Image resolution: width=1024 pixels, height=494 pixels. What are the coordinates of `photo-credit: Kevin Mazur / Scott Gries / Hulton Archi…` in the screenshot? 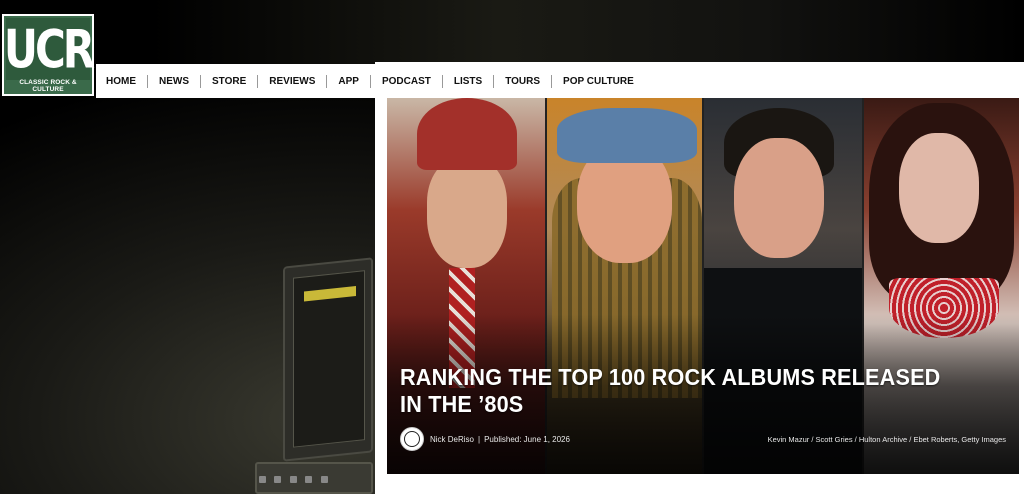 It's located at (886, 439).